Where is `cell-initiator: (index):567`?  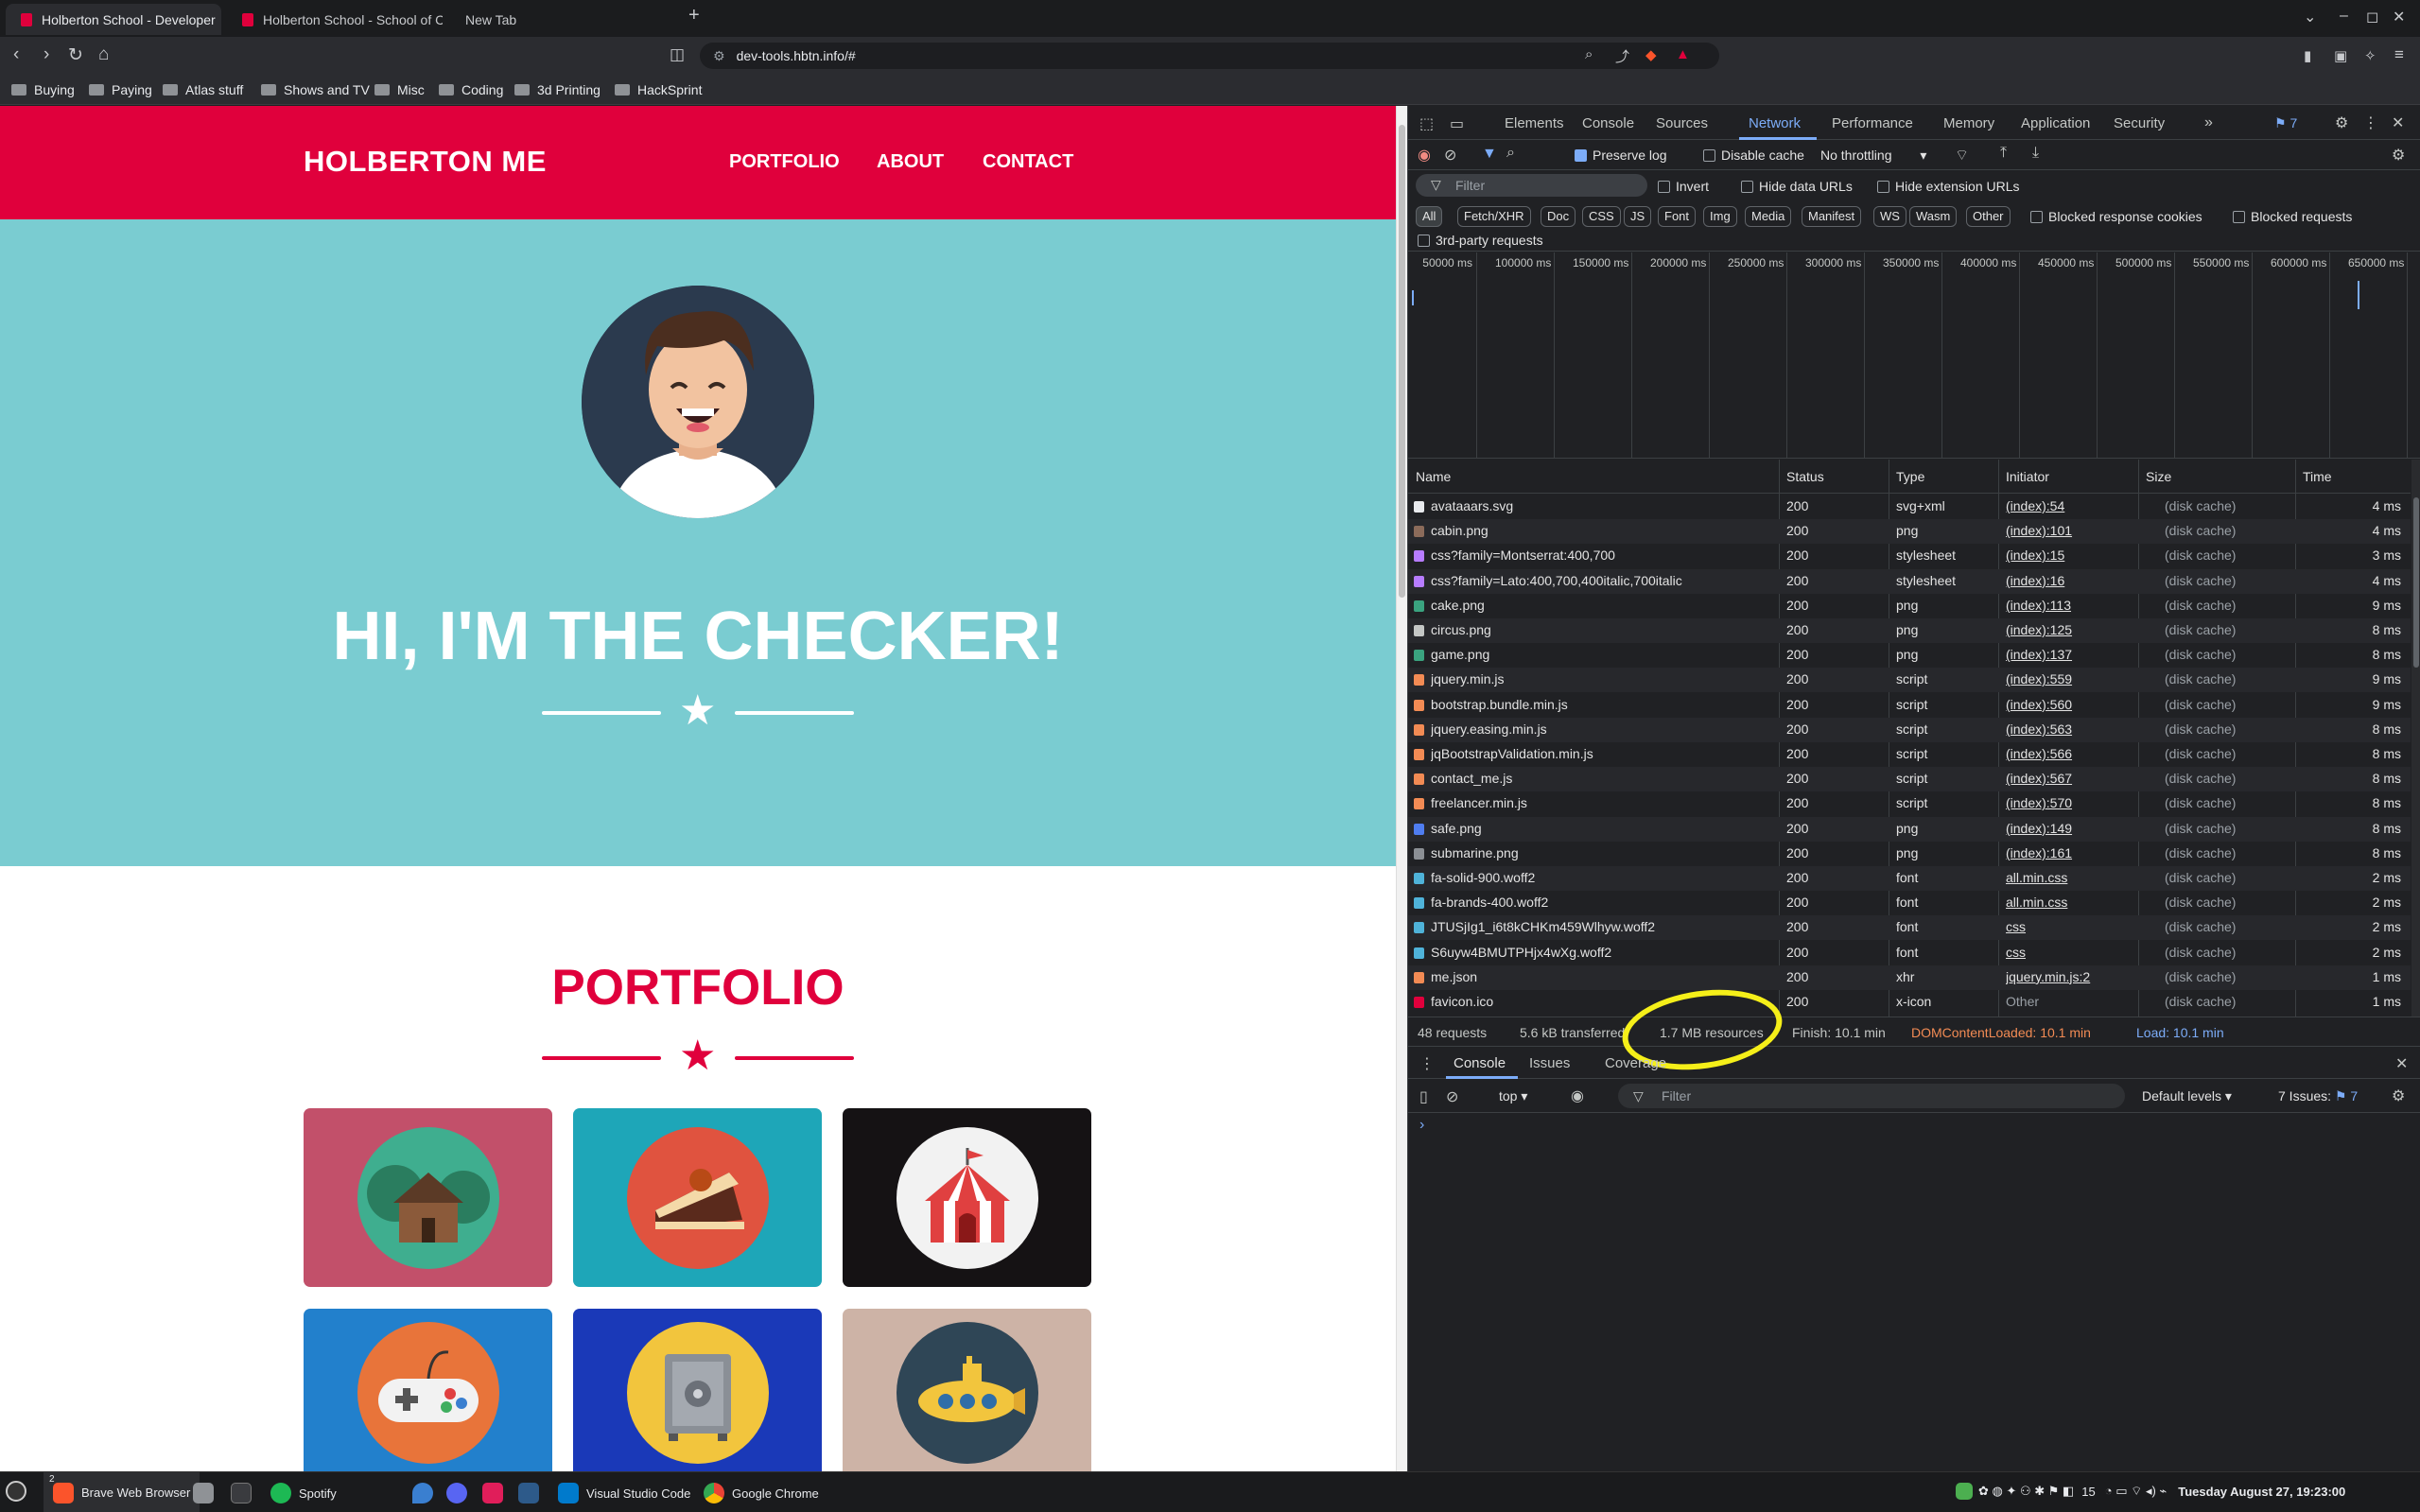
cell-initiator: (index):567 is located at coordinates (2072, 778).